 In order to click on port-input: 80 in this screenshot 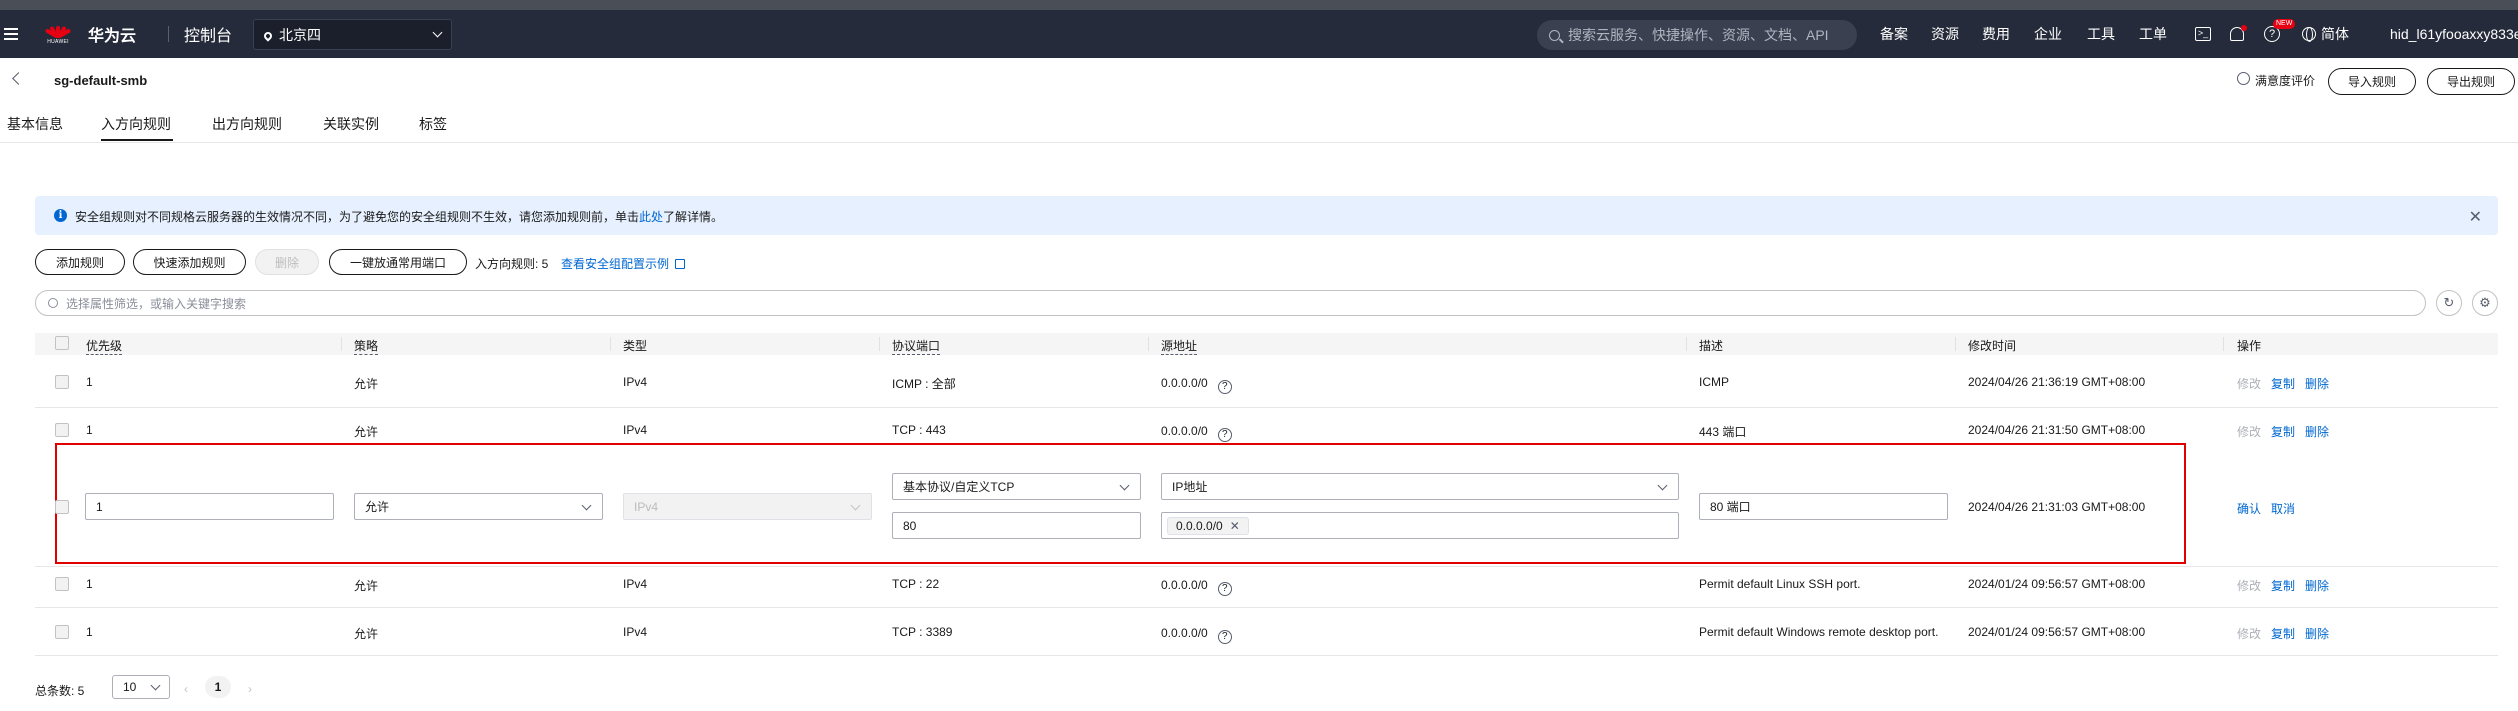, I will do `click(1016, 525)`.